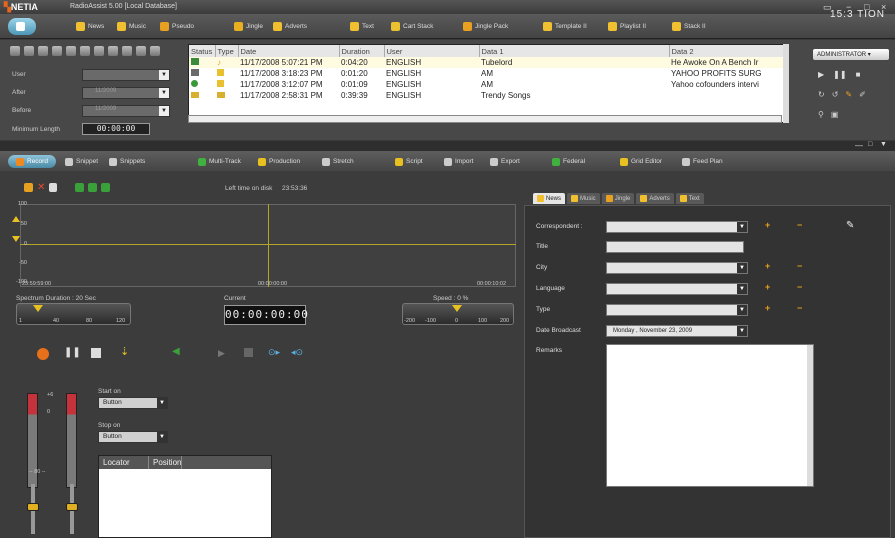 This screenshot has height=538, width=895. Describe the element at coordinates (185, 496) in the screenshot. I see `locator-table: Locator Position` at that location.